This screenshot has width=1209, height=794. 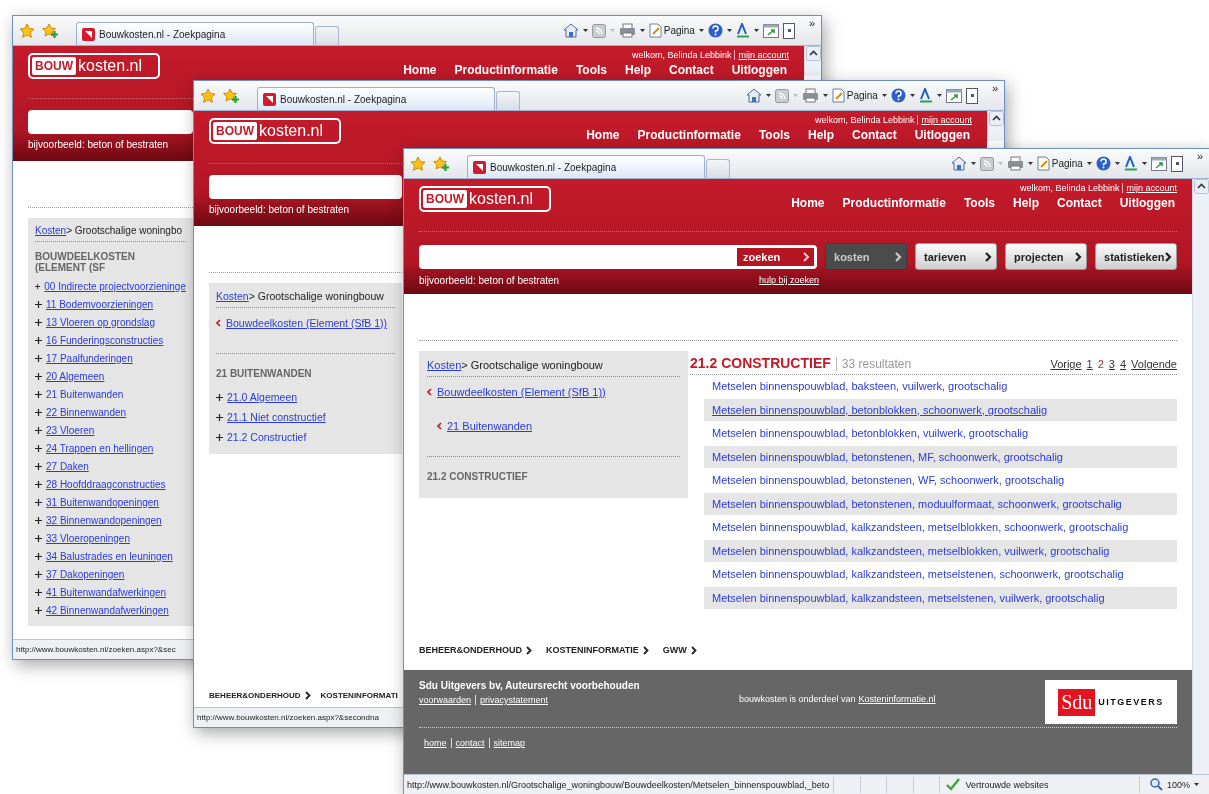 What do you see at coordinates (262, 397) in the screenshot?
I see `category-link: 21.0 Algemeen` at bounding box center [262, 397].